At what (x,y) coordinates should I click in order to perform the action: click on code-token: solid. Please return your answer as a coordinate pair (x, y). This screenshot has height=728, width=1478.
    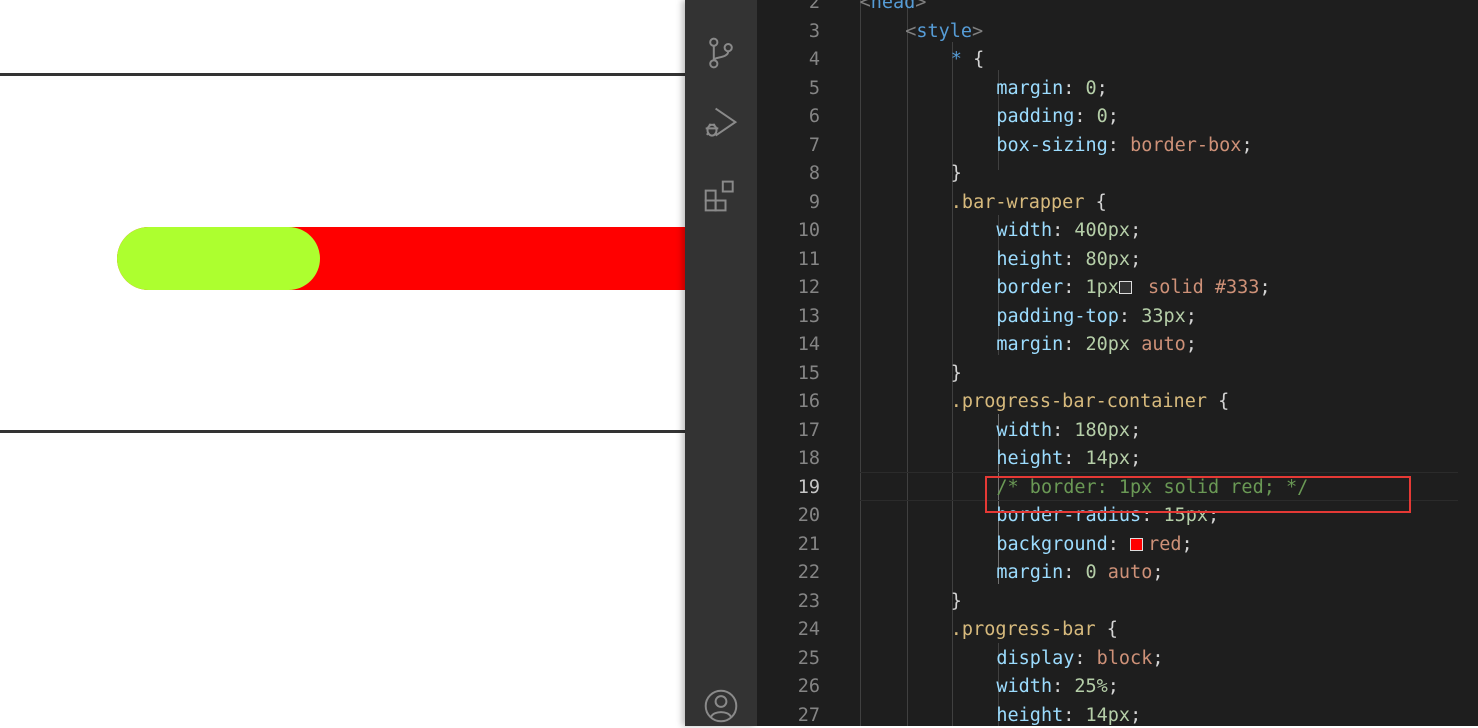
    Looking at the image, I should click on (1175, 287).